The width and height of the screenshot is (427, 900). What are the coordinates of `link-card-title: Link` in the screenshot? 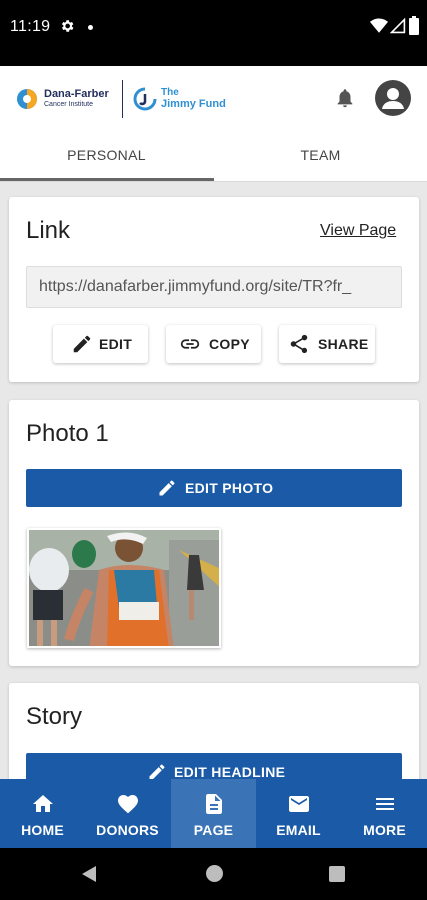 It's located at (48, 230).